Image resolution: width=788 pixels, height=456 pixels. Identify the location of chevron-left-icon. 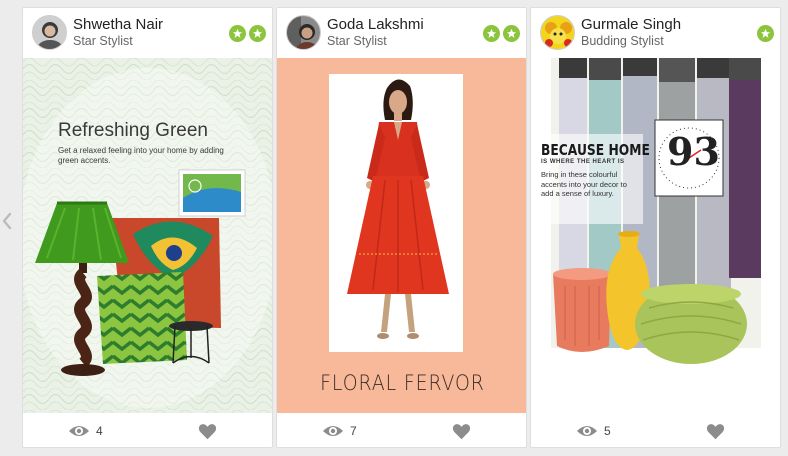
(7, 221).